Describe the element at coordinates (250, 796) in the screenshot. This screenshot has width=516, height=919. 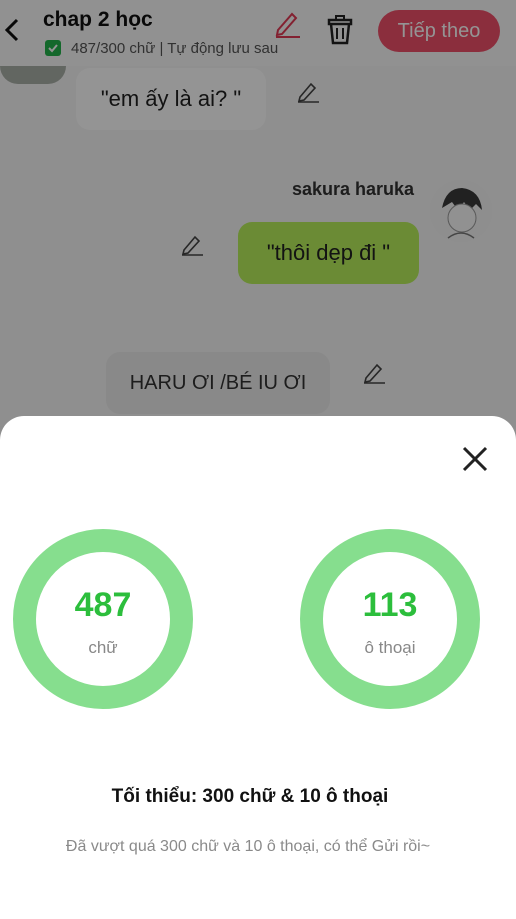
I see `minimum-requirement: Tối thiểu: 300 chữ & 10 ô thoại` at that location.